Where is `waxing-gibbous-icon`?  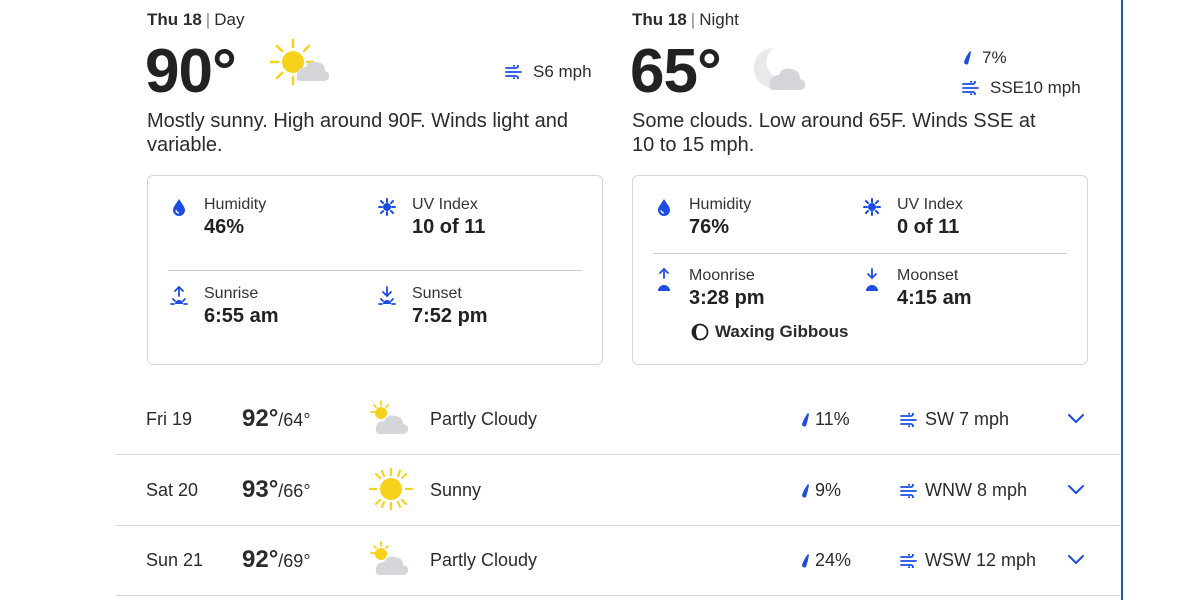 waxing-gibbous-icon is located at coordinates (700, 332).